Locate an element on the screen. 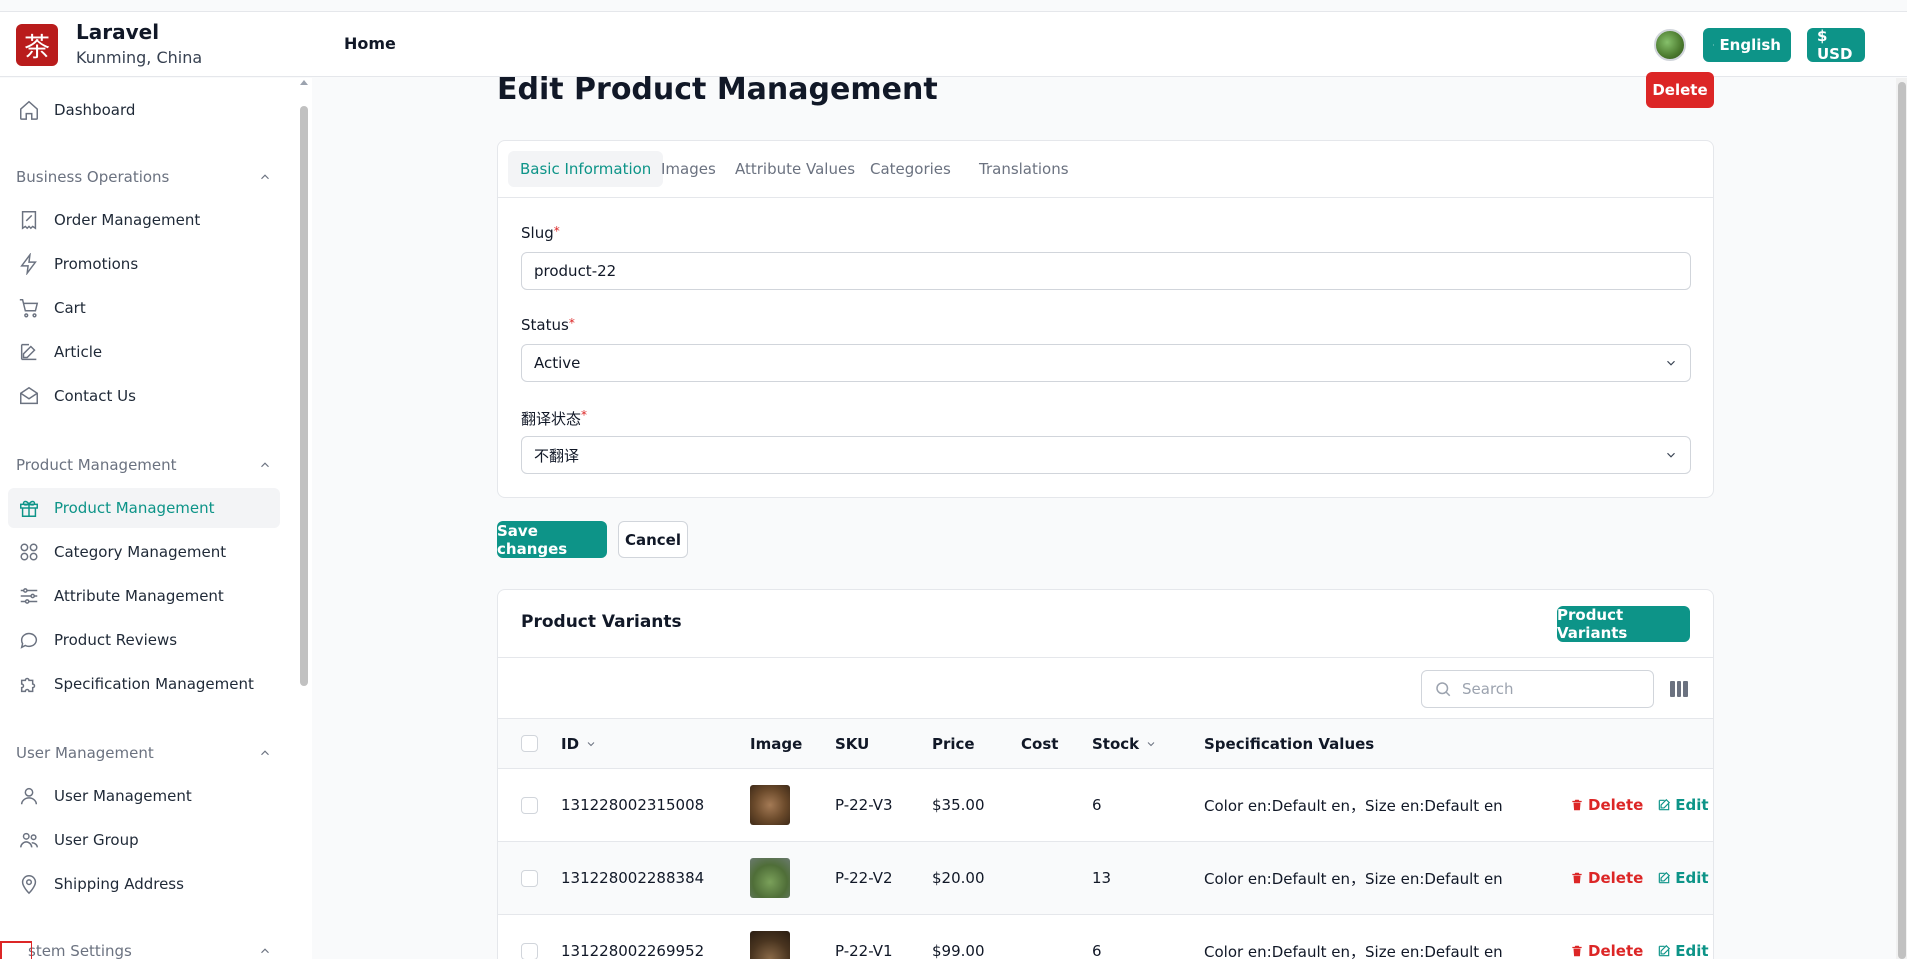 Image resolution: width=1907 pixels, height=959 pixels. status-select: Active is located at coordinates (1106, 363).